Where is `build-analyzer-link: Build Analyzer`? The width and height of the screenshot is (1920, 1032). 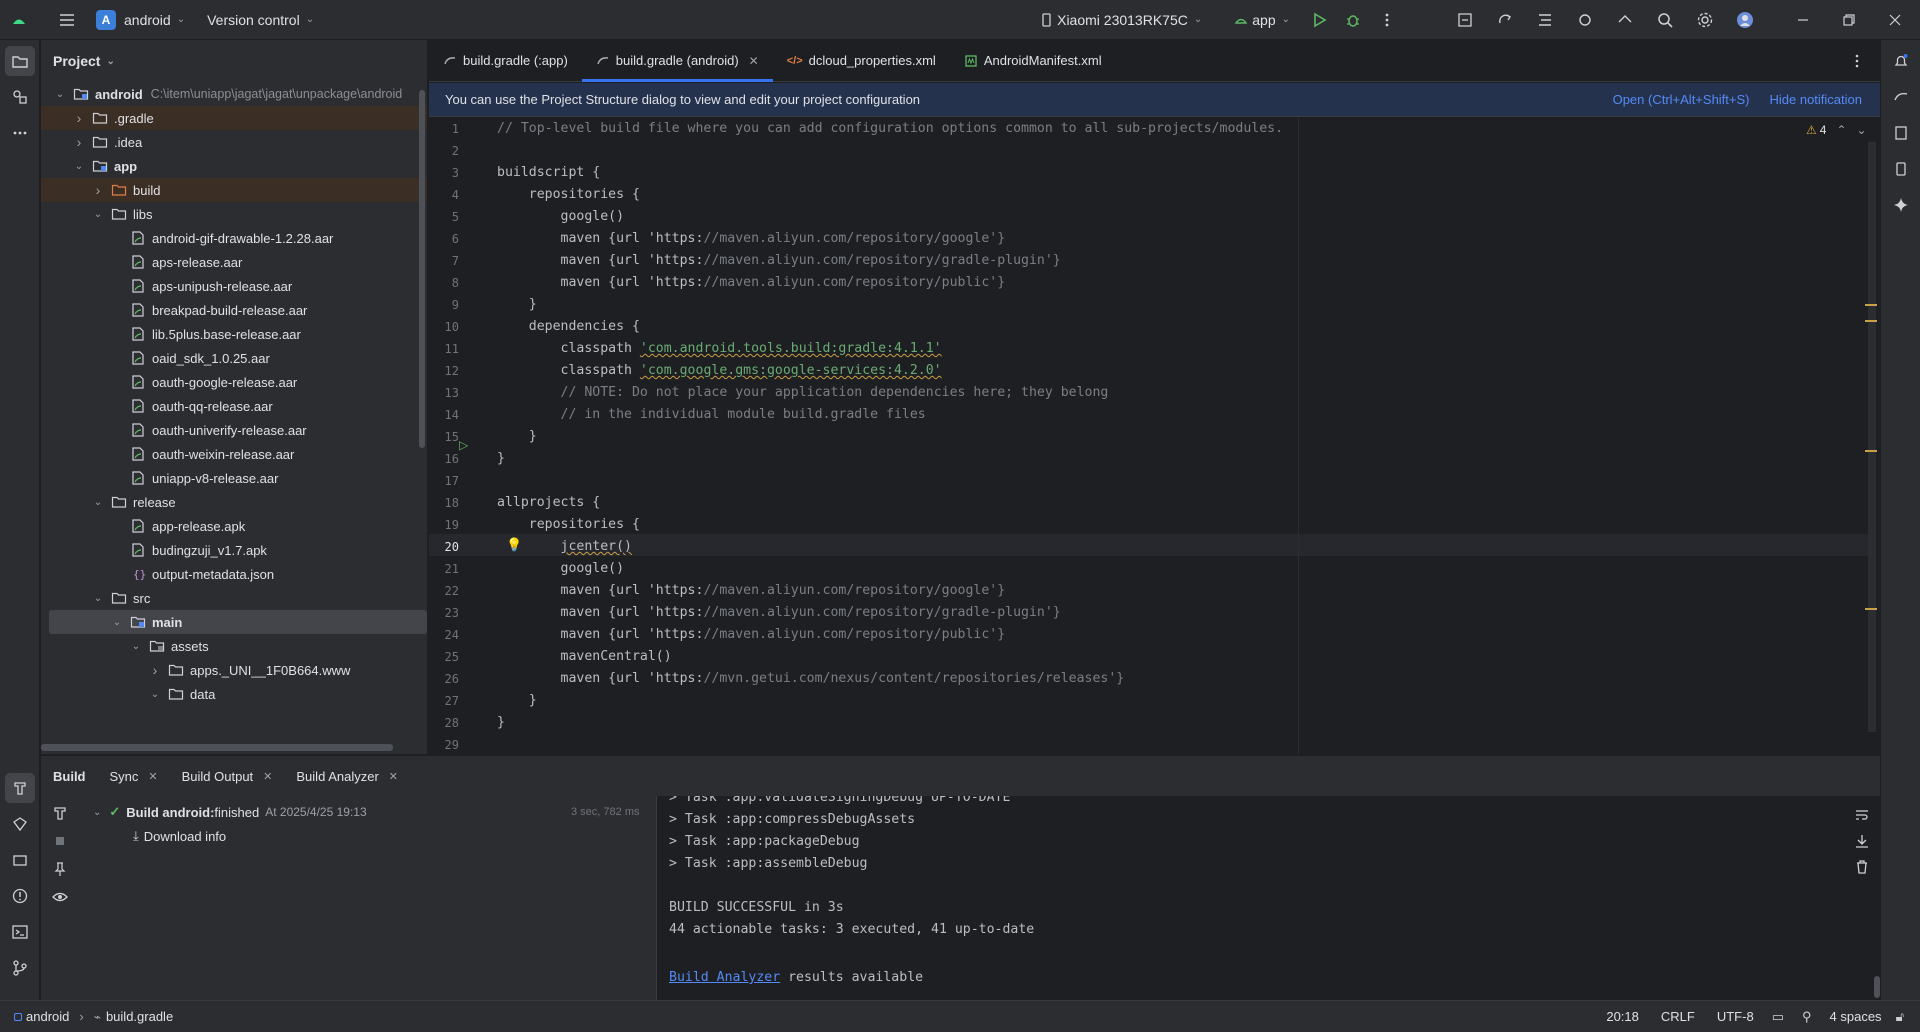 build-analyzer-link: Build Analyzer is located at coordinates (724, 977).